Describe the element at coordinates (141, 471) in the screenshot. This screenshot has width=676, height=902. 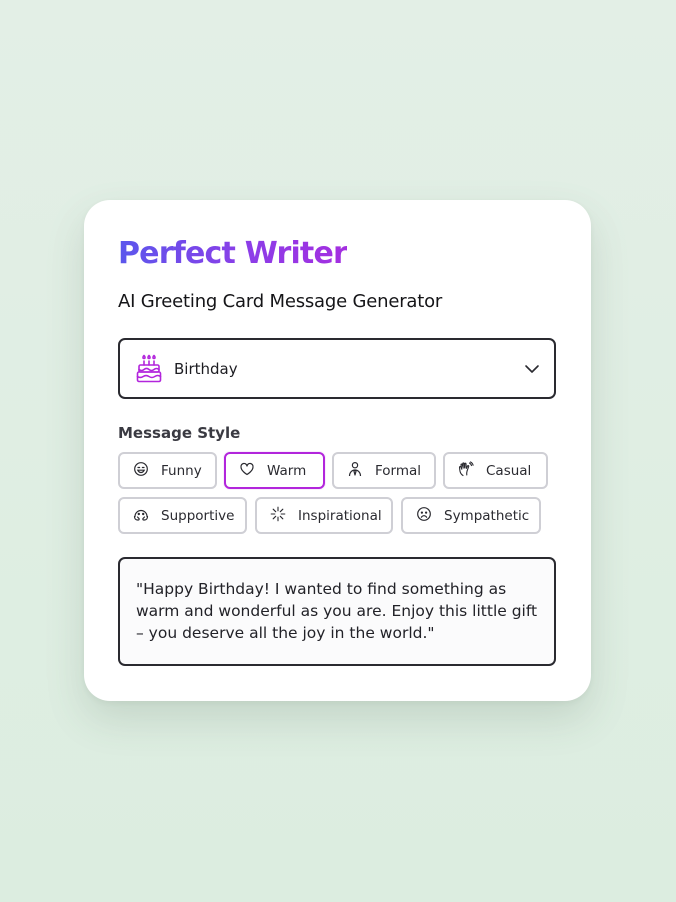
I see `smile-icon` at that location.